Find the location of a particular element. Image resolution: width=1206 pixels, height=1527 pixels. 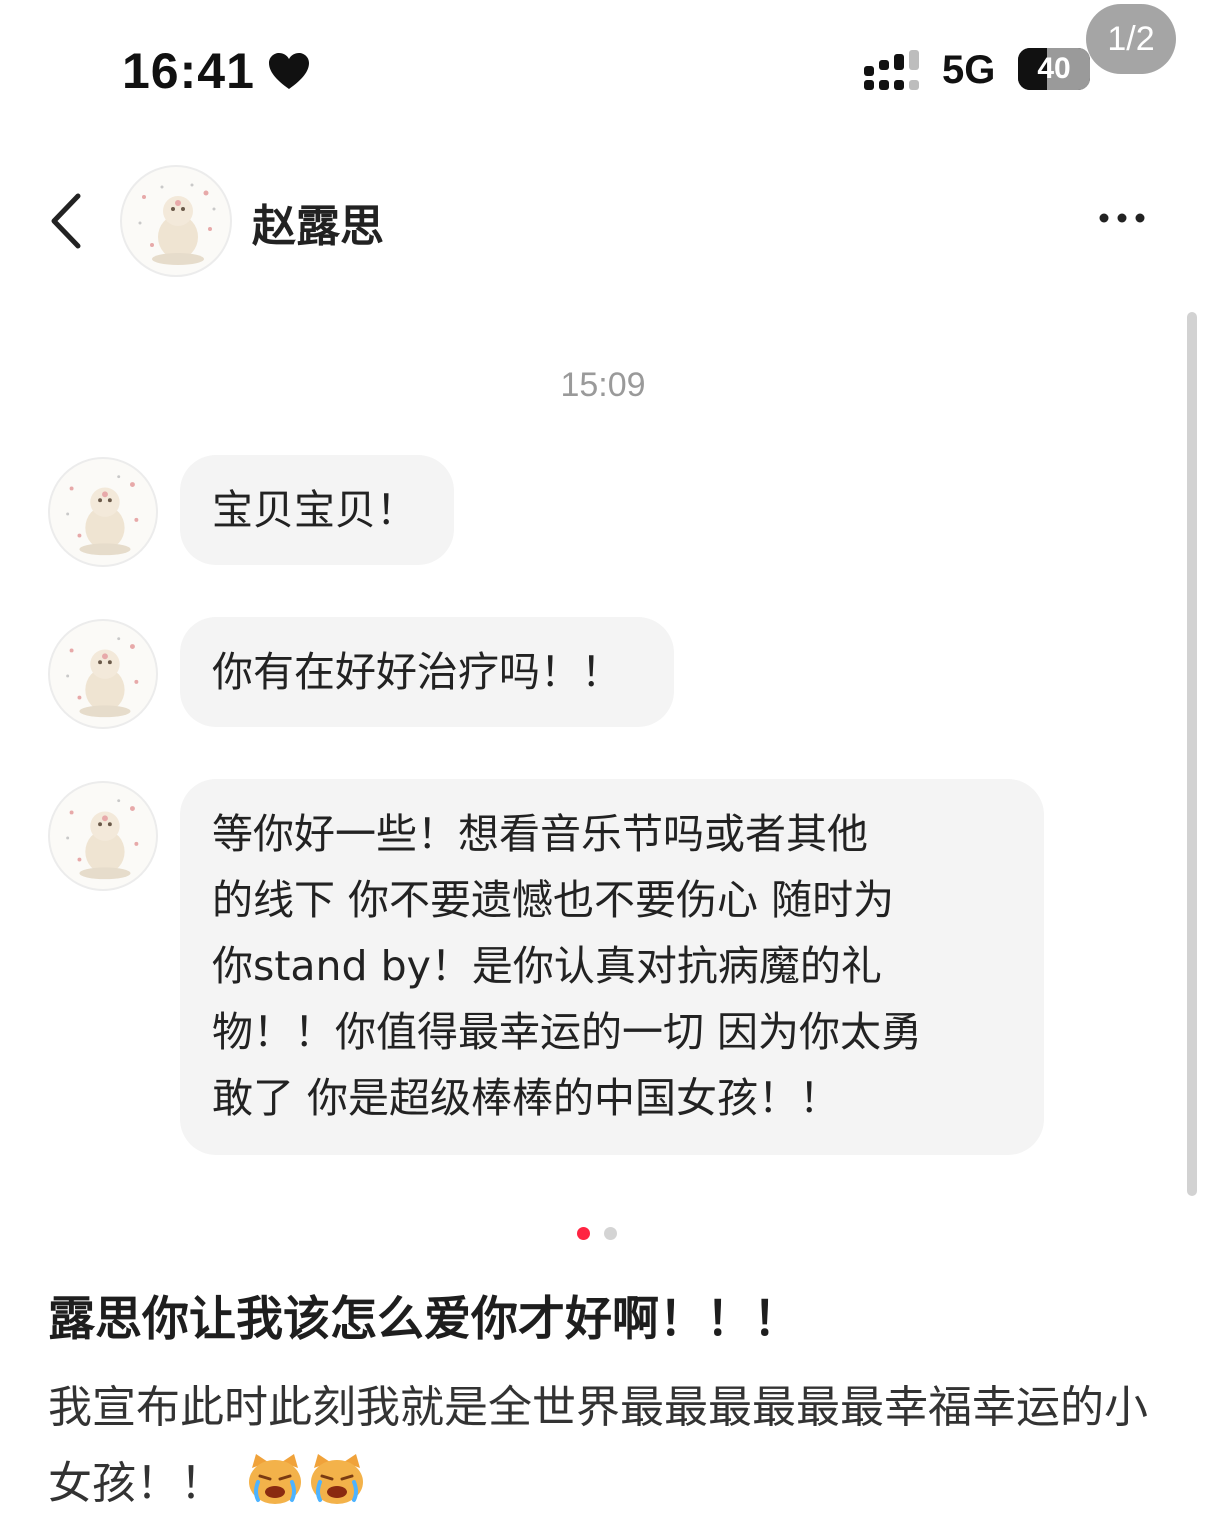

more-button is located at coordinates (1122, 218).